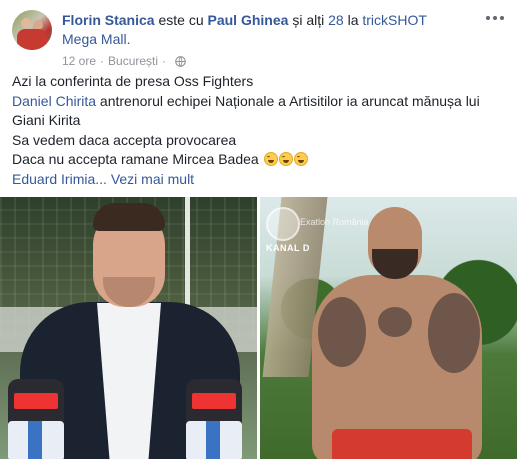  Describe the element at coordinates (54, 101) in the screenshot. I see `mention-daniel-chirita: Daniel Chirita` at that location.